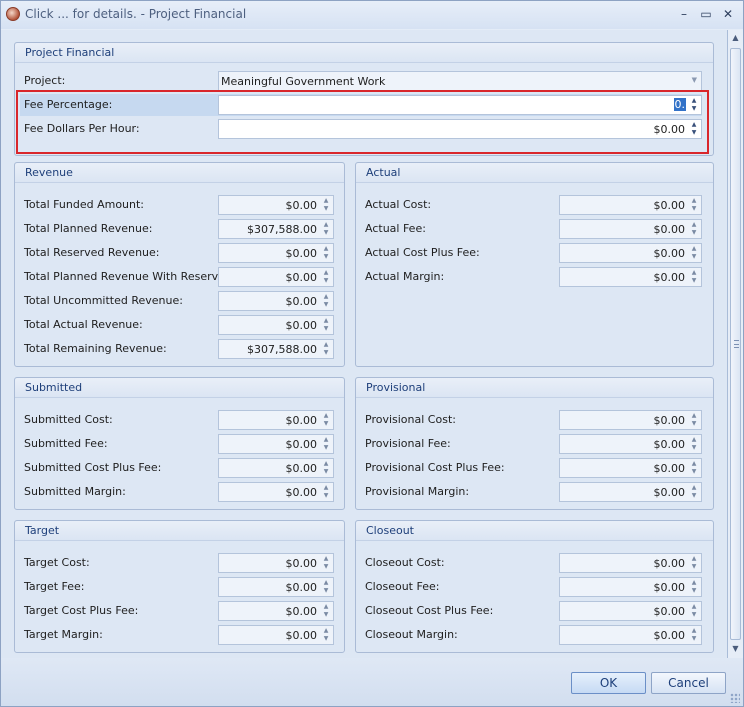 This screenshot has height=707, width=744. I want to click on group-heading: Submitted, so click(179, 388).